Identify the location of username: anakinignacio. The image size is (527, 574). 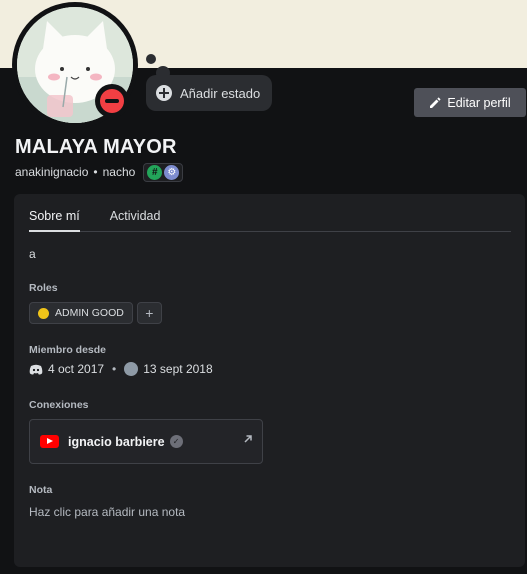
(51, 172).